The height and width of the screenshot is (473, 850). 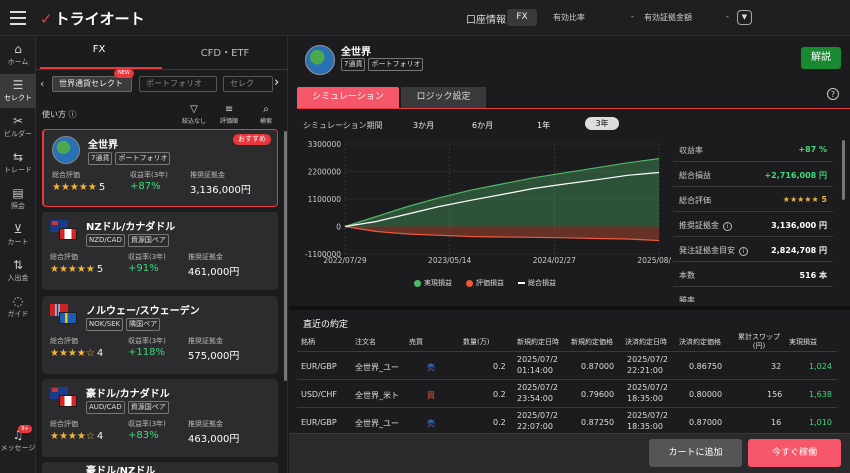 I want to click on product-name: ノルウェー/スウェーデン, so click(x=143, y=311).